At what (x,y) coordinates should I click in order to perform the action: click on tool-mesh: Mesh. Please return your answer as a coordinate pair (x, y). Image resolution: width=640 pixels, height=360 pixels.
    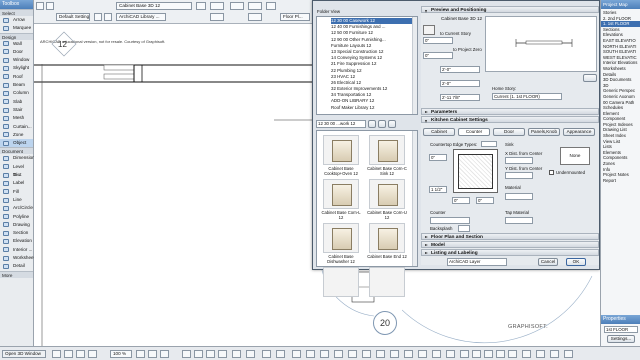
    Looking at the image, I should click on (16, 118).